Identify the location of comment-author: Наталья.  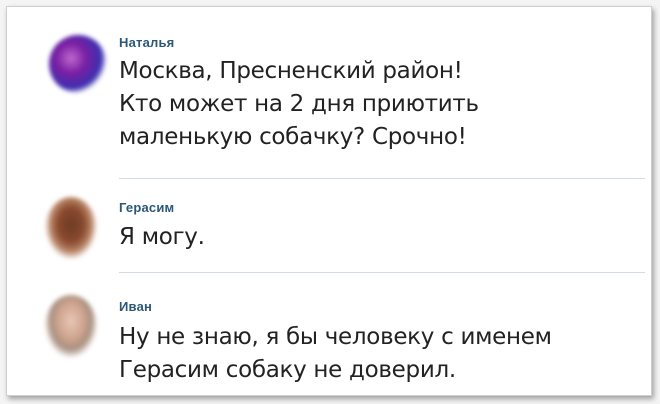
(146, 42).